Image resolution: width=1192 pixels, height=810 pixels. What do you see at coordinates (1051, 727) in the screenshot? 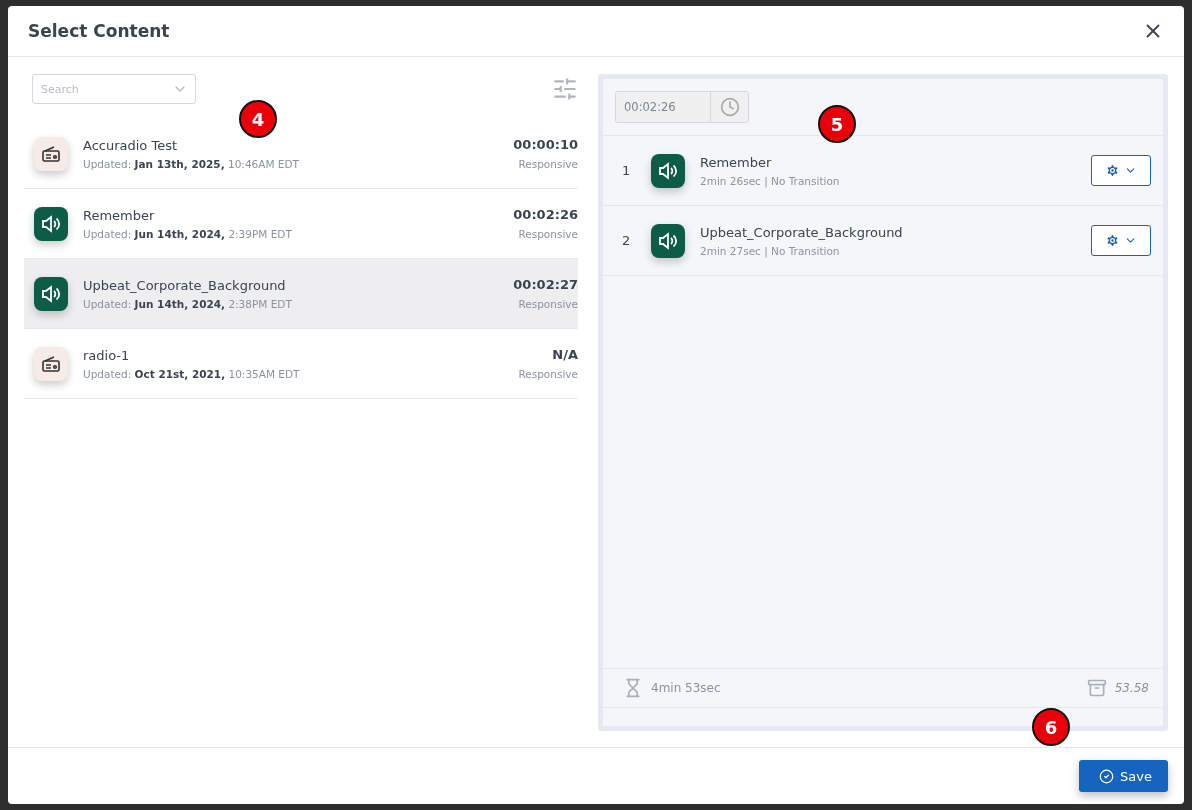
I see `callout-marker: 6` at bounding box center [1051, 727].